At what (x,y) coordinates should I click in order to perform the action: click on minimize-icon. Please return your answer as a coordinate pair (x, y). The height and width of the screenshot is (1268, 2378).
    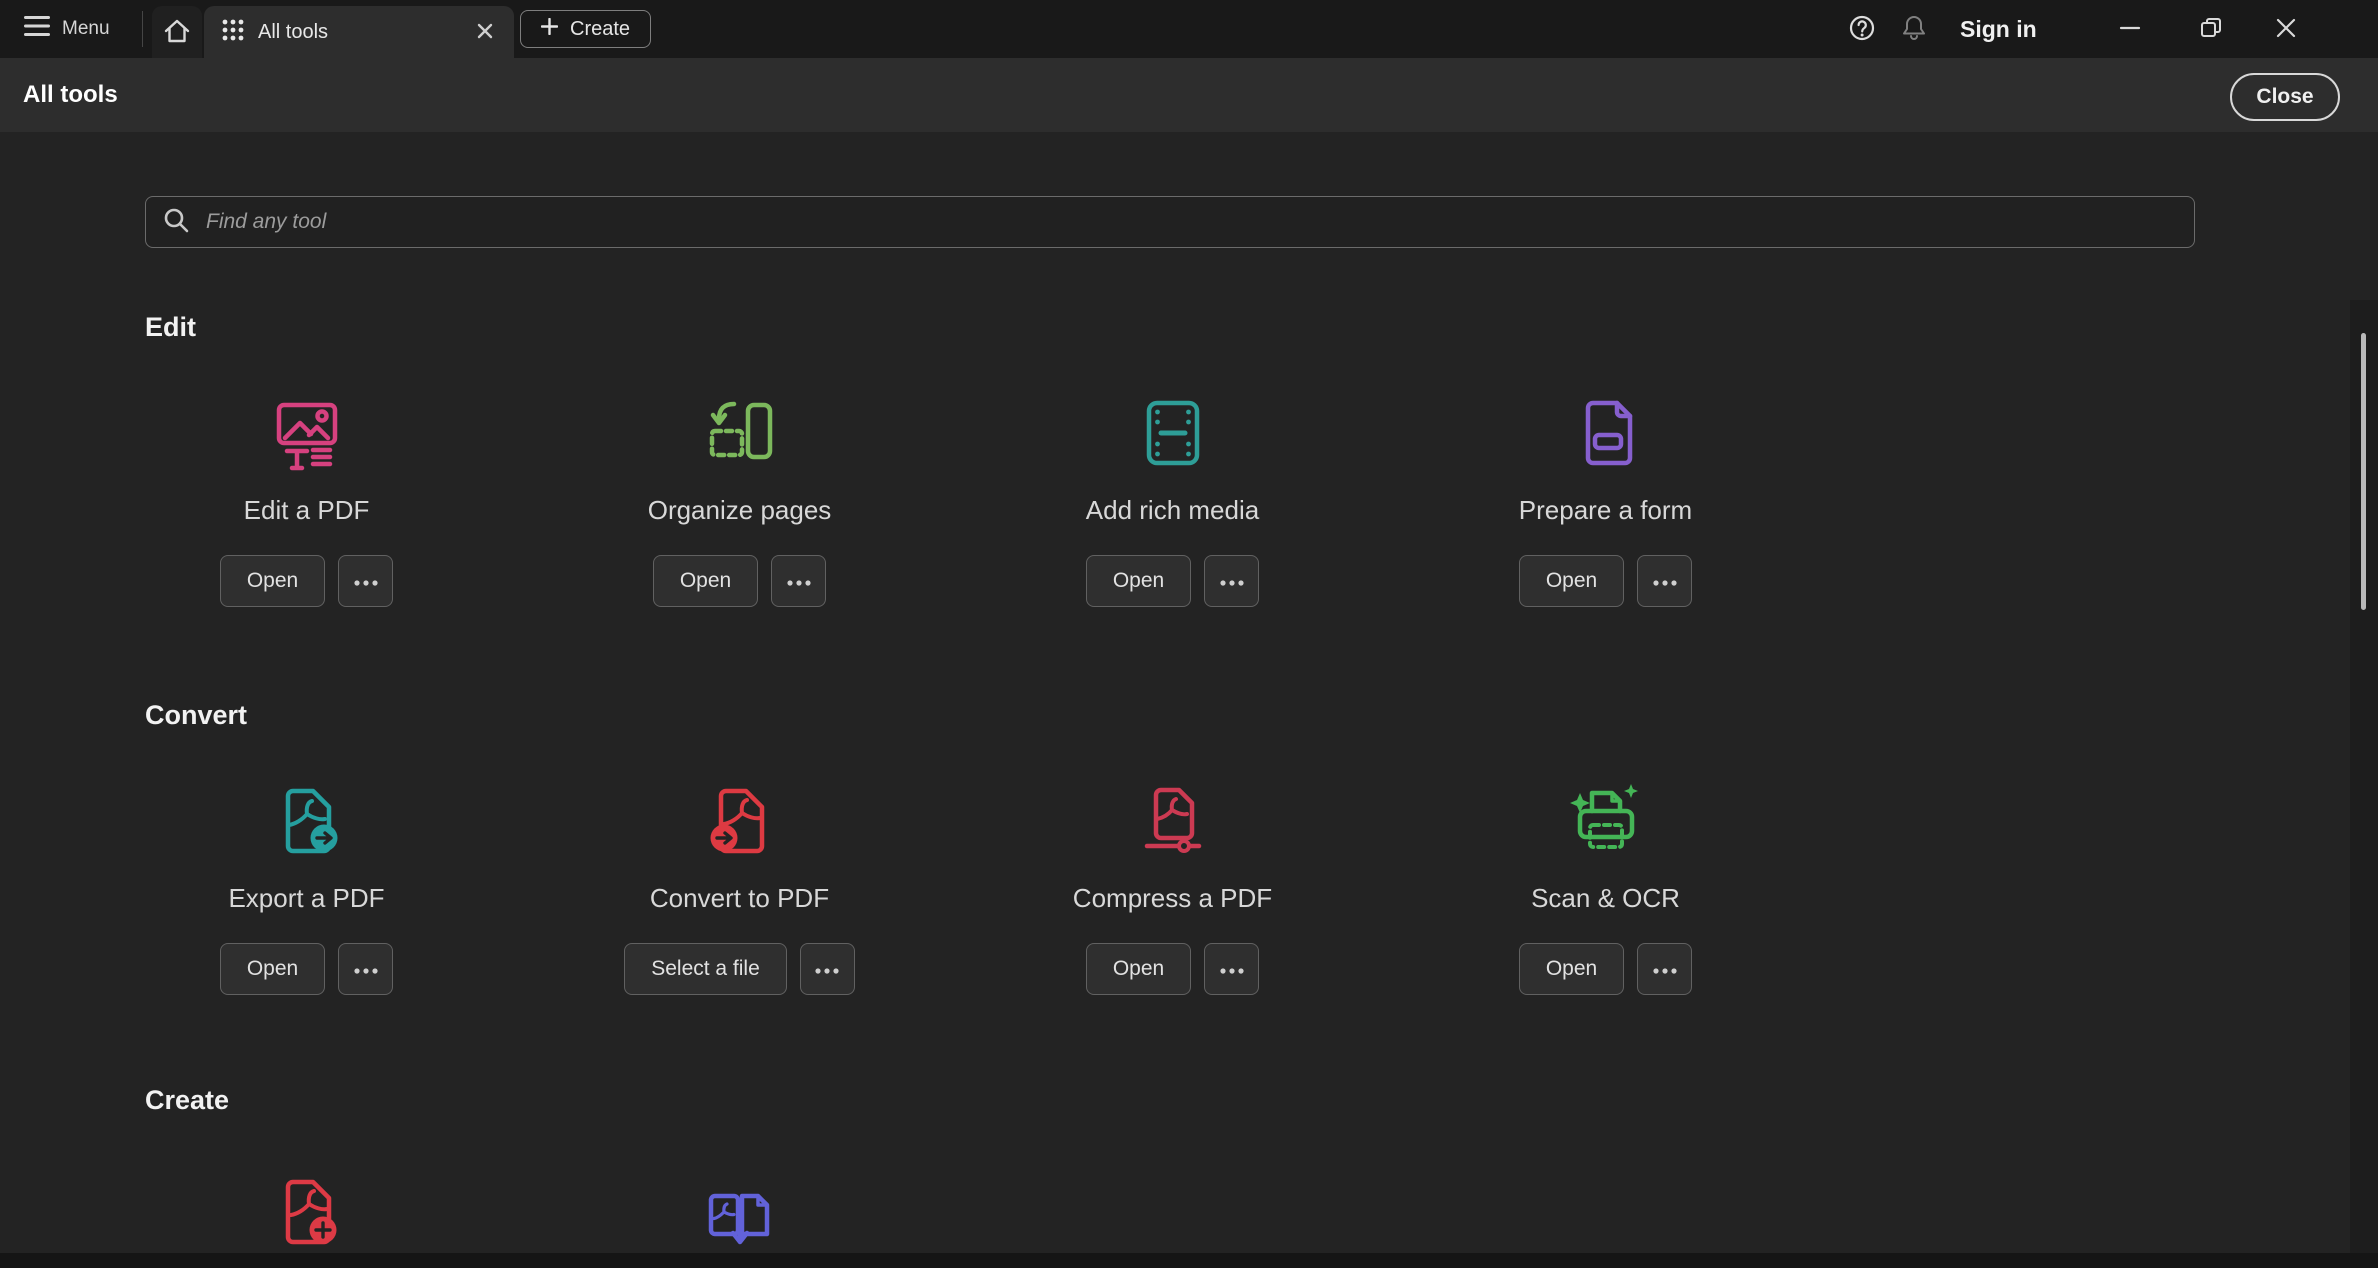
    Looking at the image, I should click on (2130, 29).